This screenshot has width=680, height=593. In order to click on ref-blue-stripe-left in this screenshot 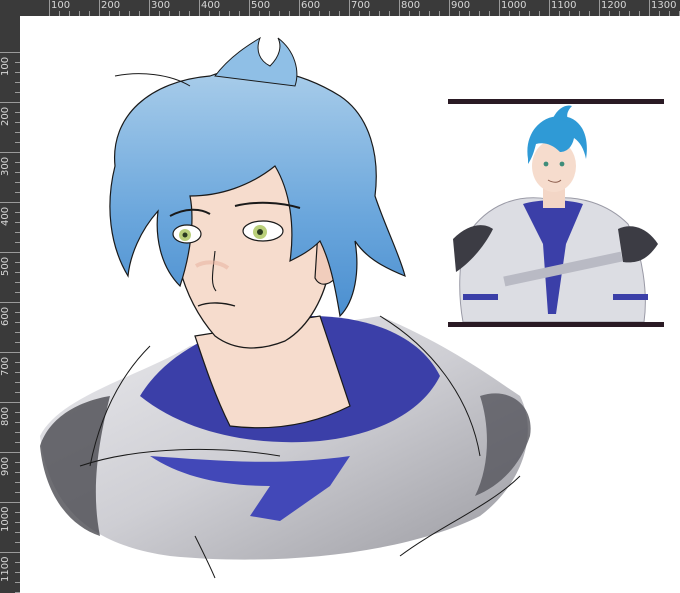, I will do `click(480, 297)`.